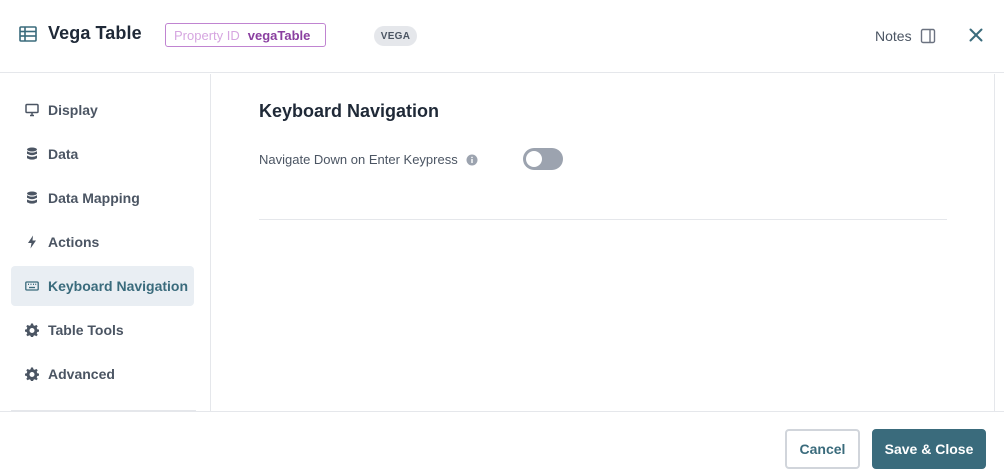 The image size is (1004, 476). I want to click on notes-toggle: Notes, so click(905, 36).